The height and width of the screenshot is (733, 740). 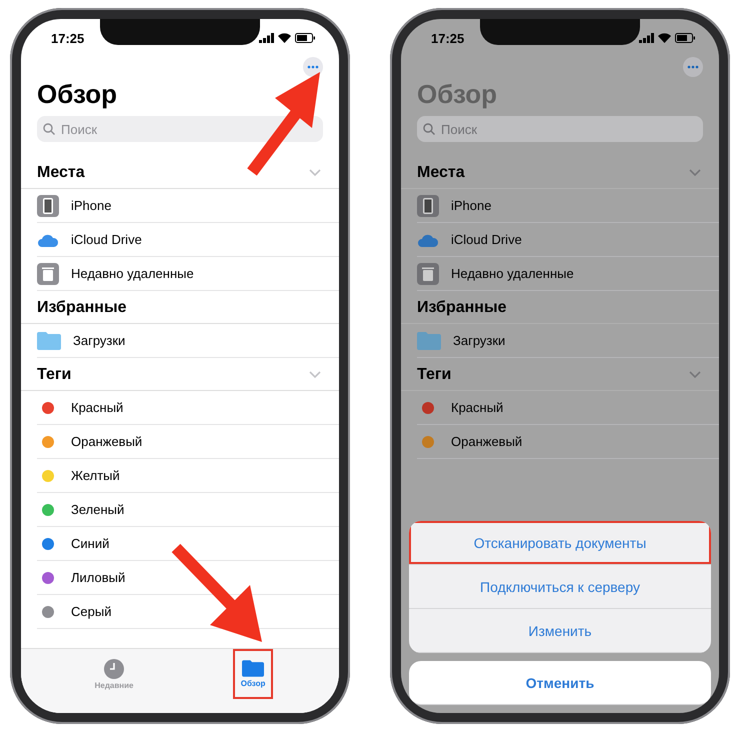 What do you see at coordinates (97, 509) in the screenshot?
I see `item-label: Зеленый` at bounding box center [97, 509].